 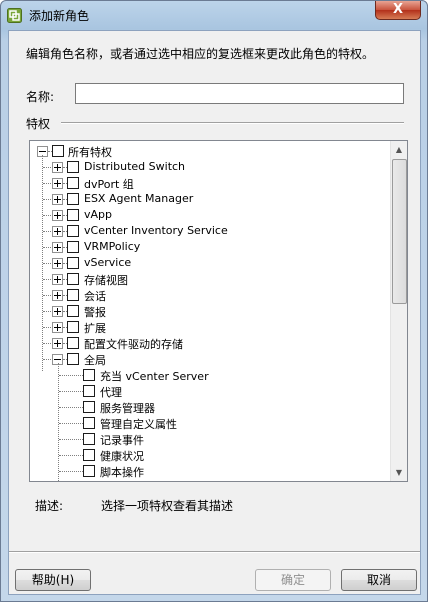 What do you see at coordinates (210, 247) in the screenshot?
I see `tree-item: VRMPolicy` at bounding box center [210, 247].